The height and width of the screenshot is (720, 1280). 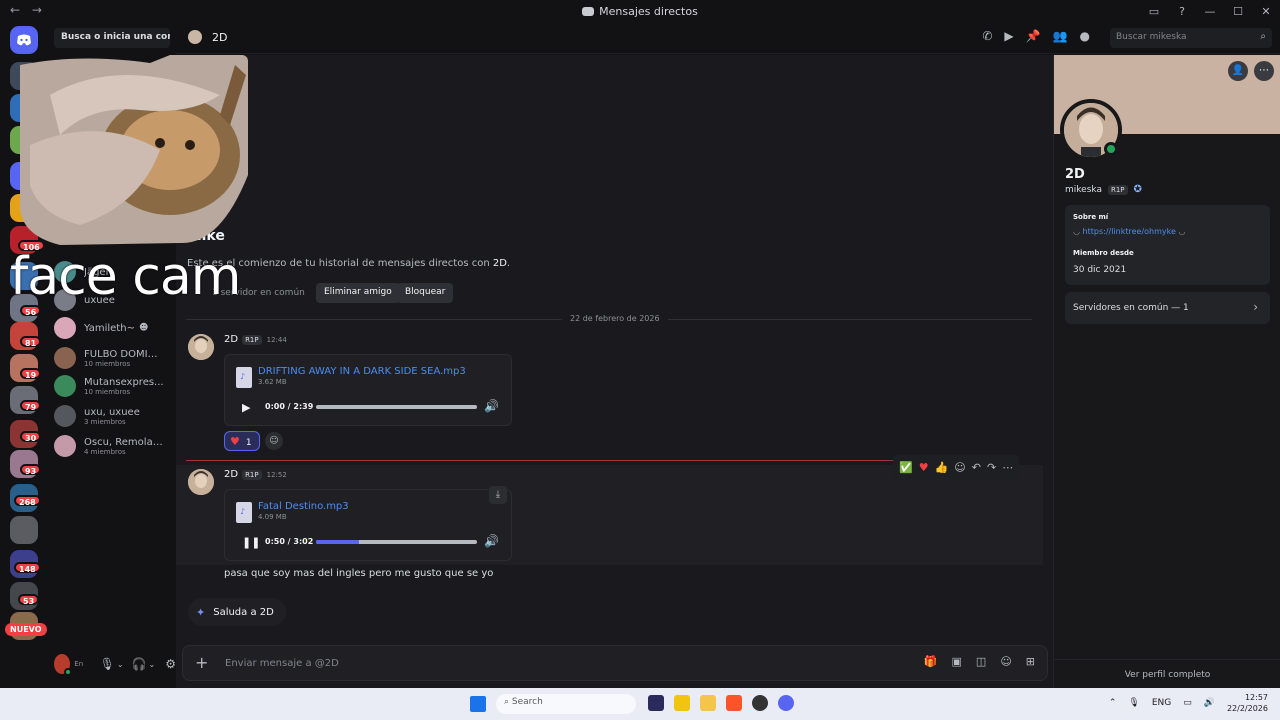 I want to click on dm-list-item: Yamileth~ ☻, so click(x=113, y=328).